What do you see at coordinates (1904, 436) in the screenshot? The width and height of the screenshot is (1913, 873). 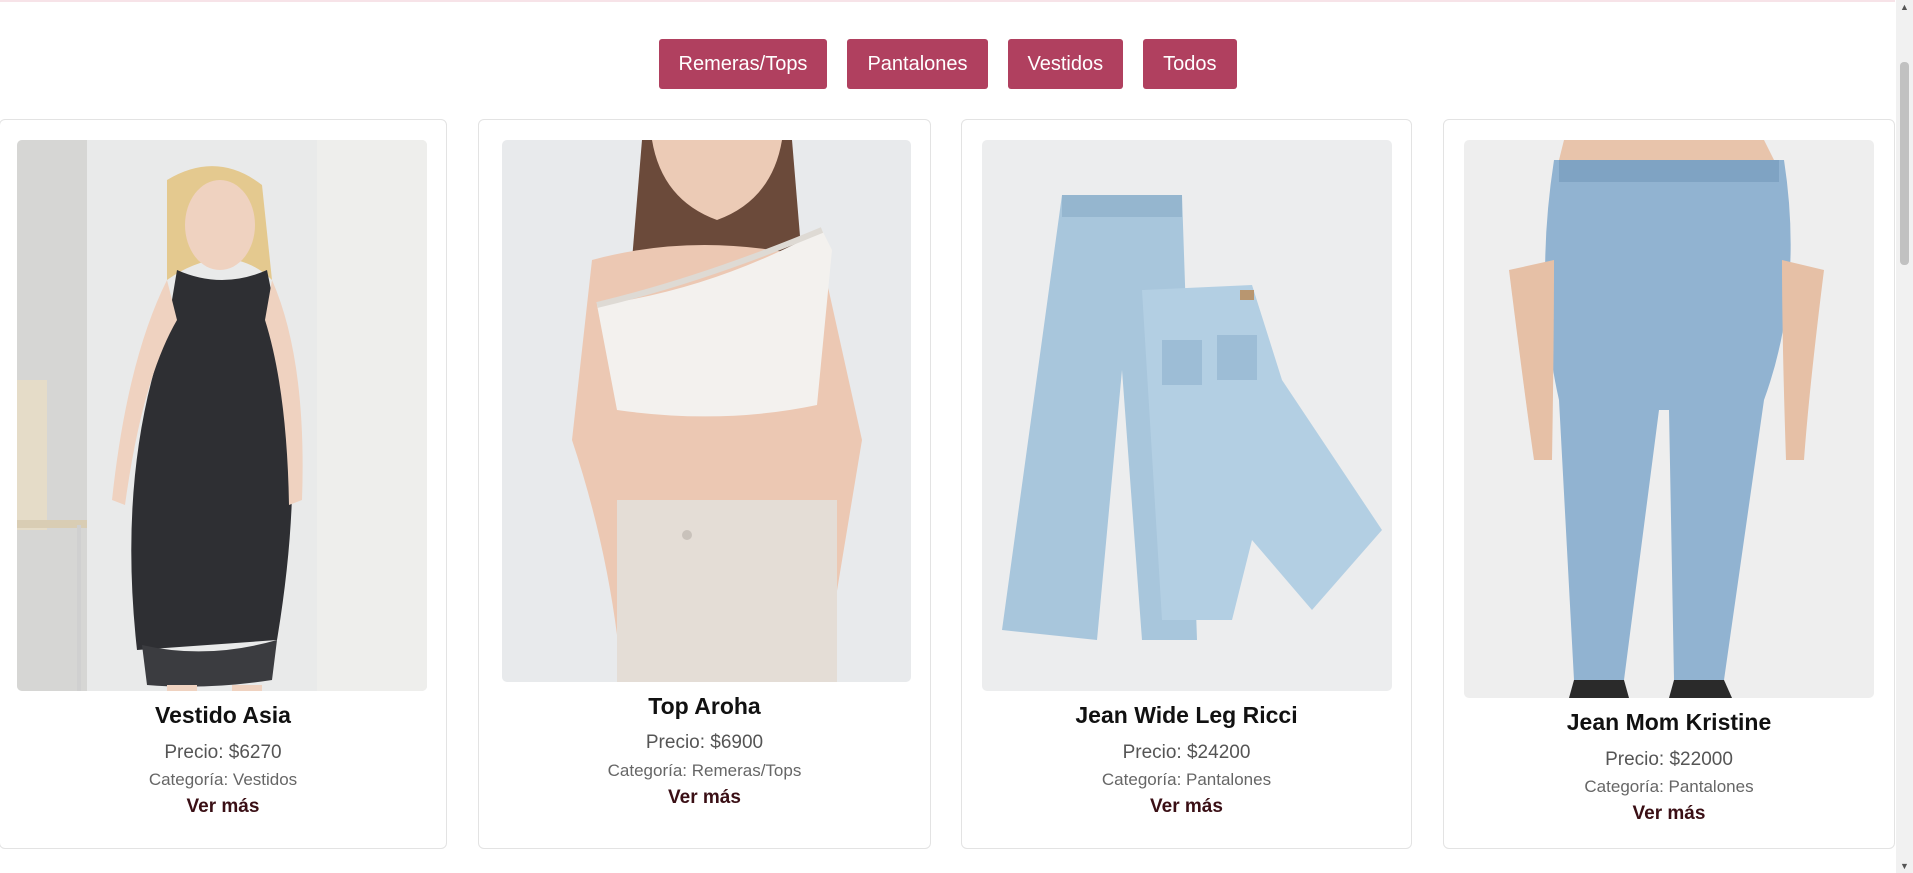 I see `vertical-scrollbar: ▲ ▼` at bounding box center [1904, 436].